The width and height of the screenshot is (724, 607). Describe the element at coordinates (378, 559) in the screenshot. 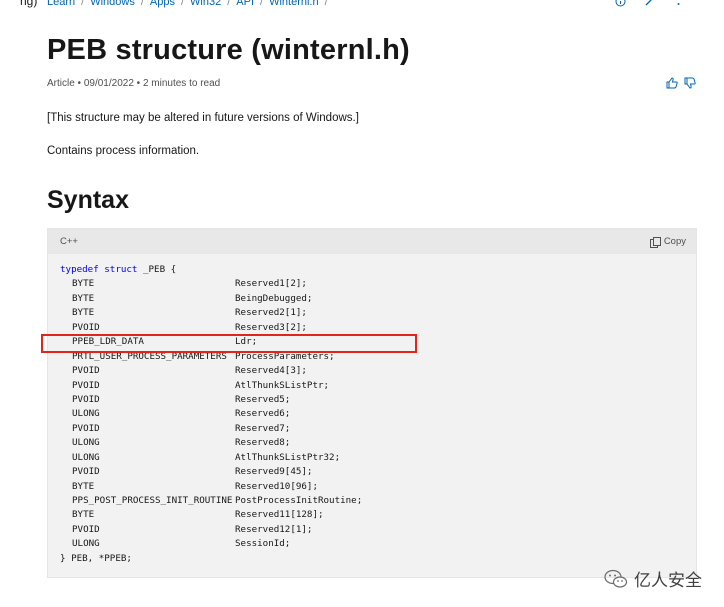

I see `code-line-closing: } PEB, *PPEB;` at that location.